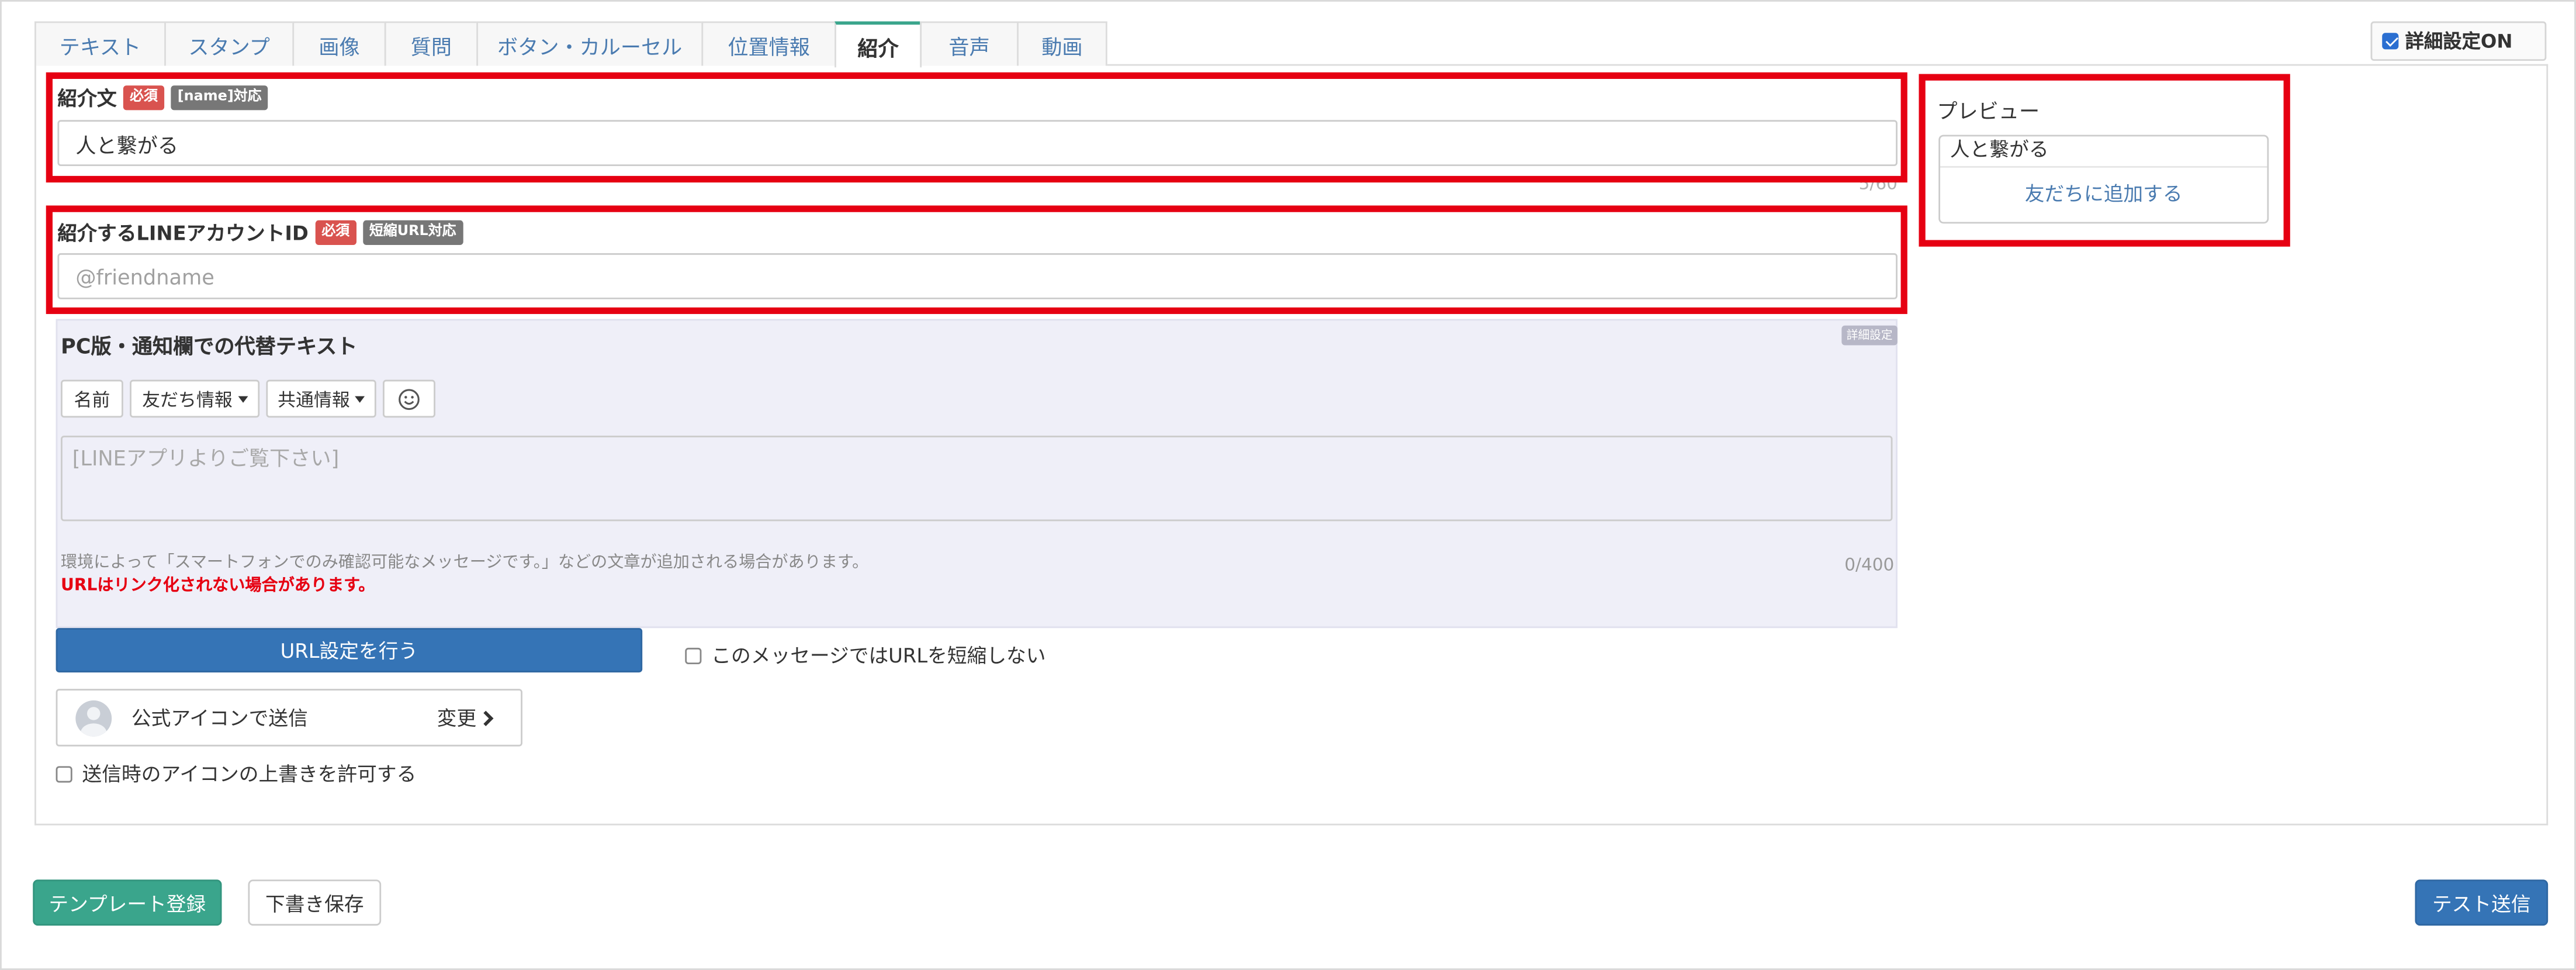 This screenshot has width=2576, height=970. I want to click on common-info-dropdown: 共通情報, so click(321, 398).